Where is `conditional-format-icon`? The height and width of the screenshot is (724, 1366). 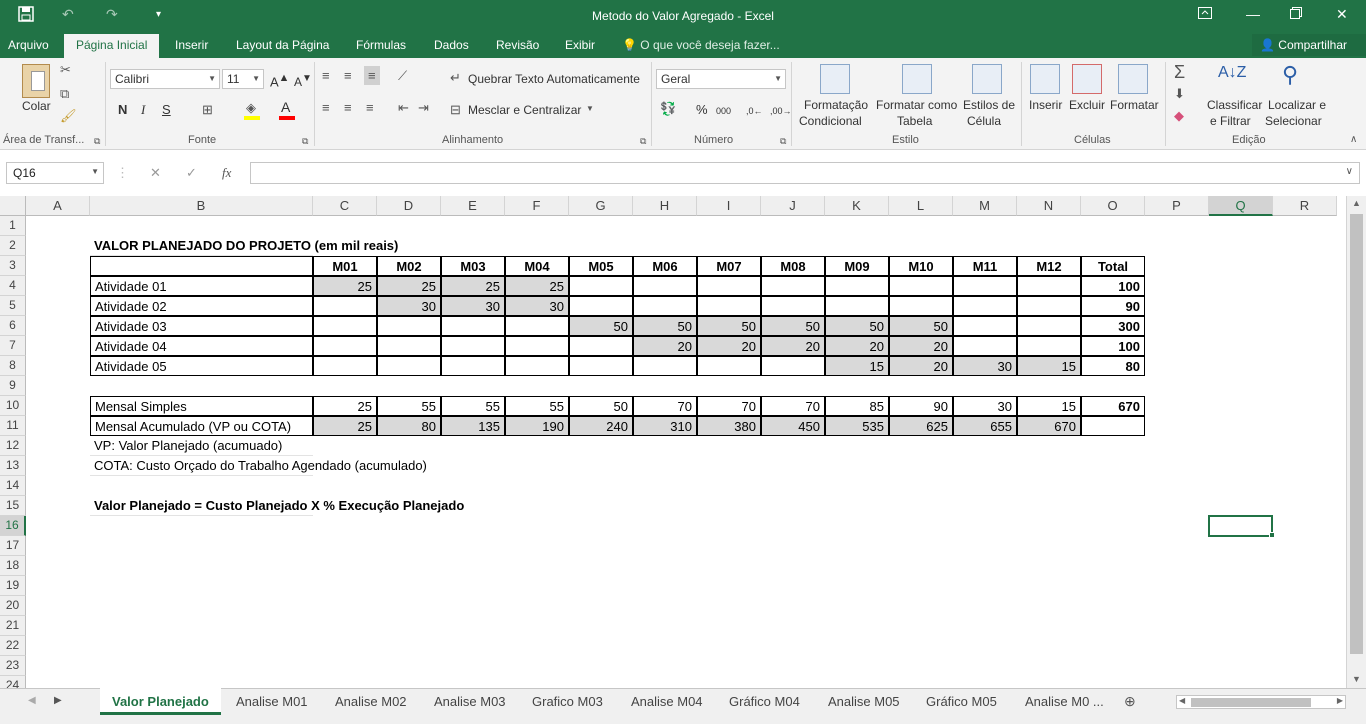
conditional-format-icon is located at coordinates (835, 79).